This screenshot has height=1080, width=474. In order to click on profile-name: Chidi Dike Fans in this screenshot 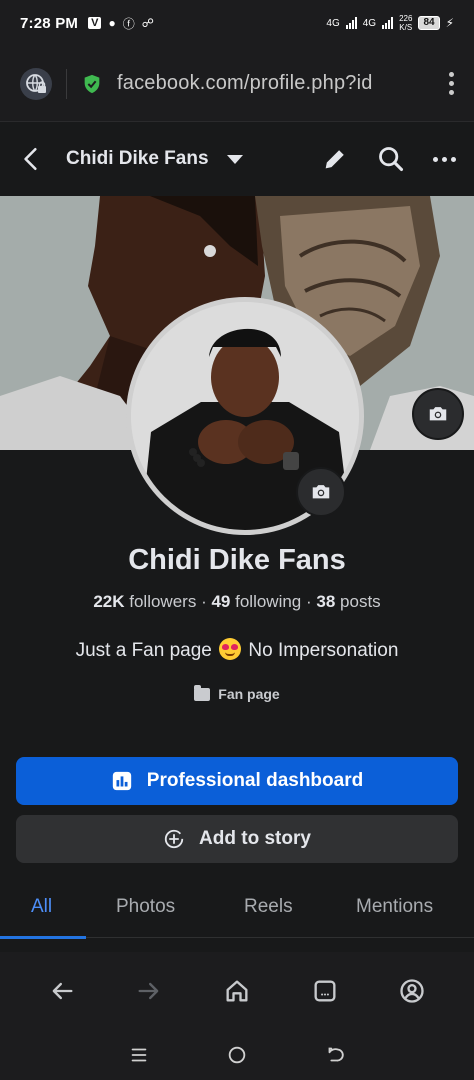, I will do `click(237, 560)`.